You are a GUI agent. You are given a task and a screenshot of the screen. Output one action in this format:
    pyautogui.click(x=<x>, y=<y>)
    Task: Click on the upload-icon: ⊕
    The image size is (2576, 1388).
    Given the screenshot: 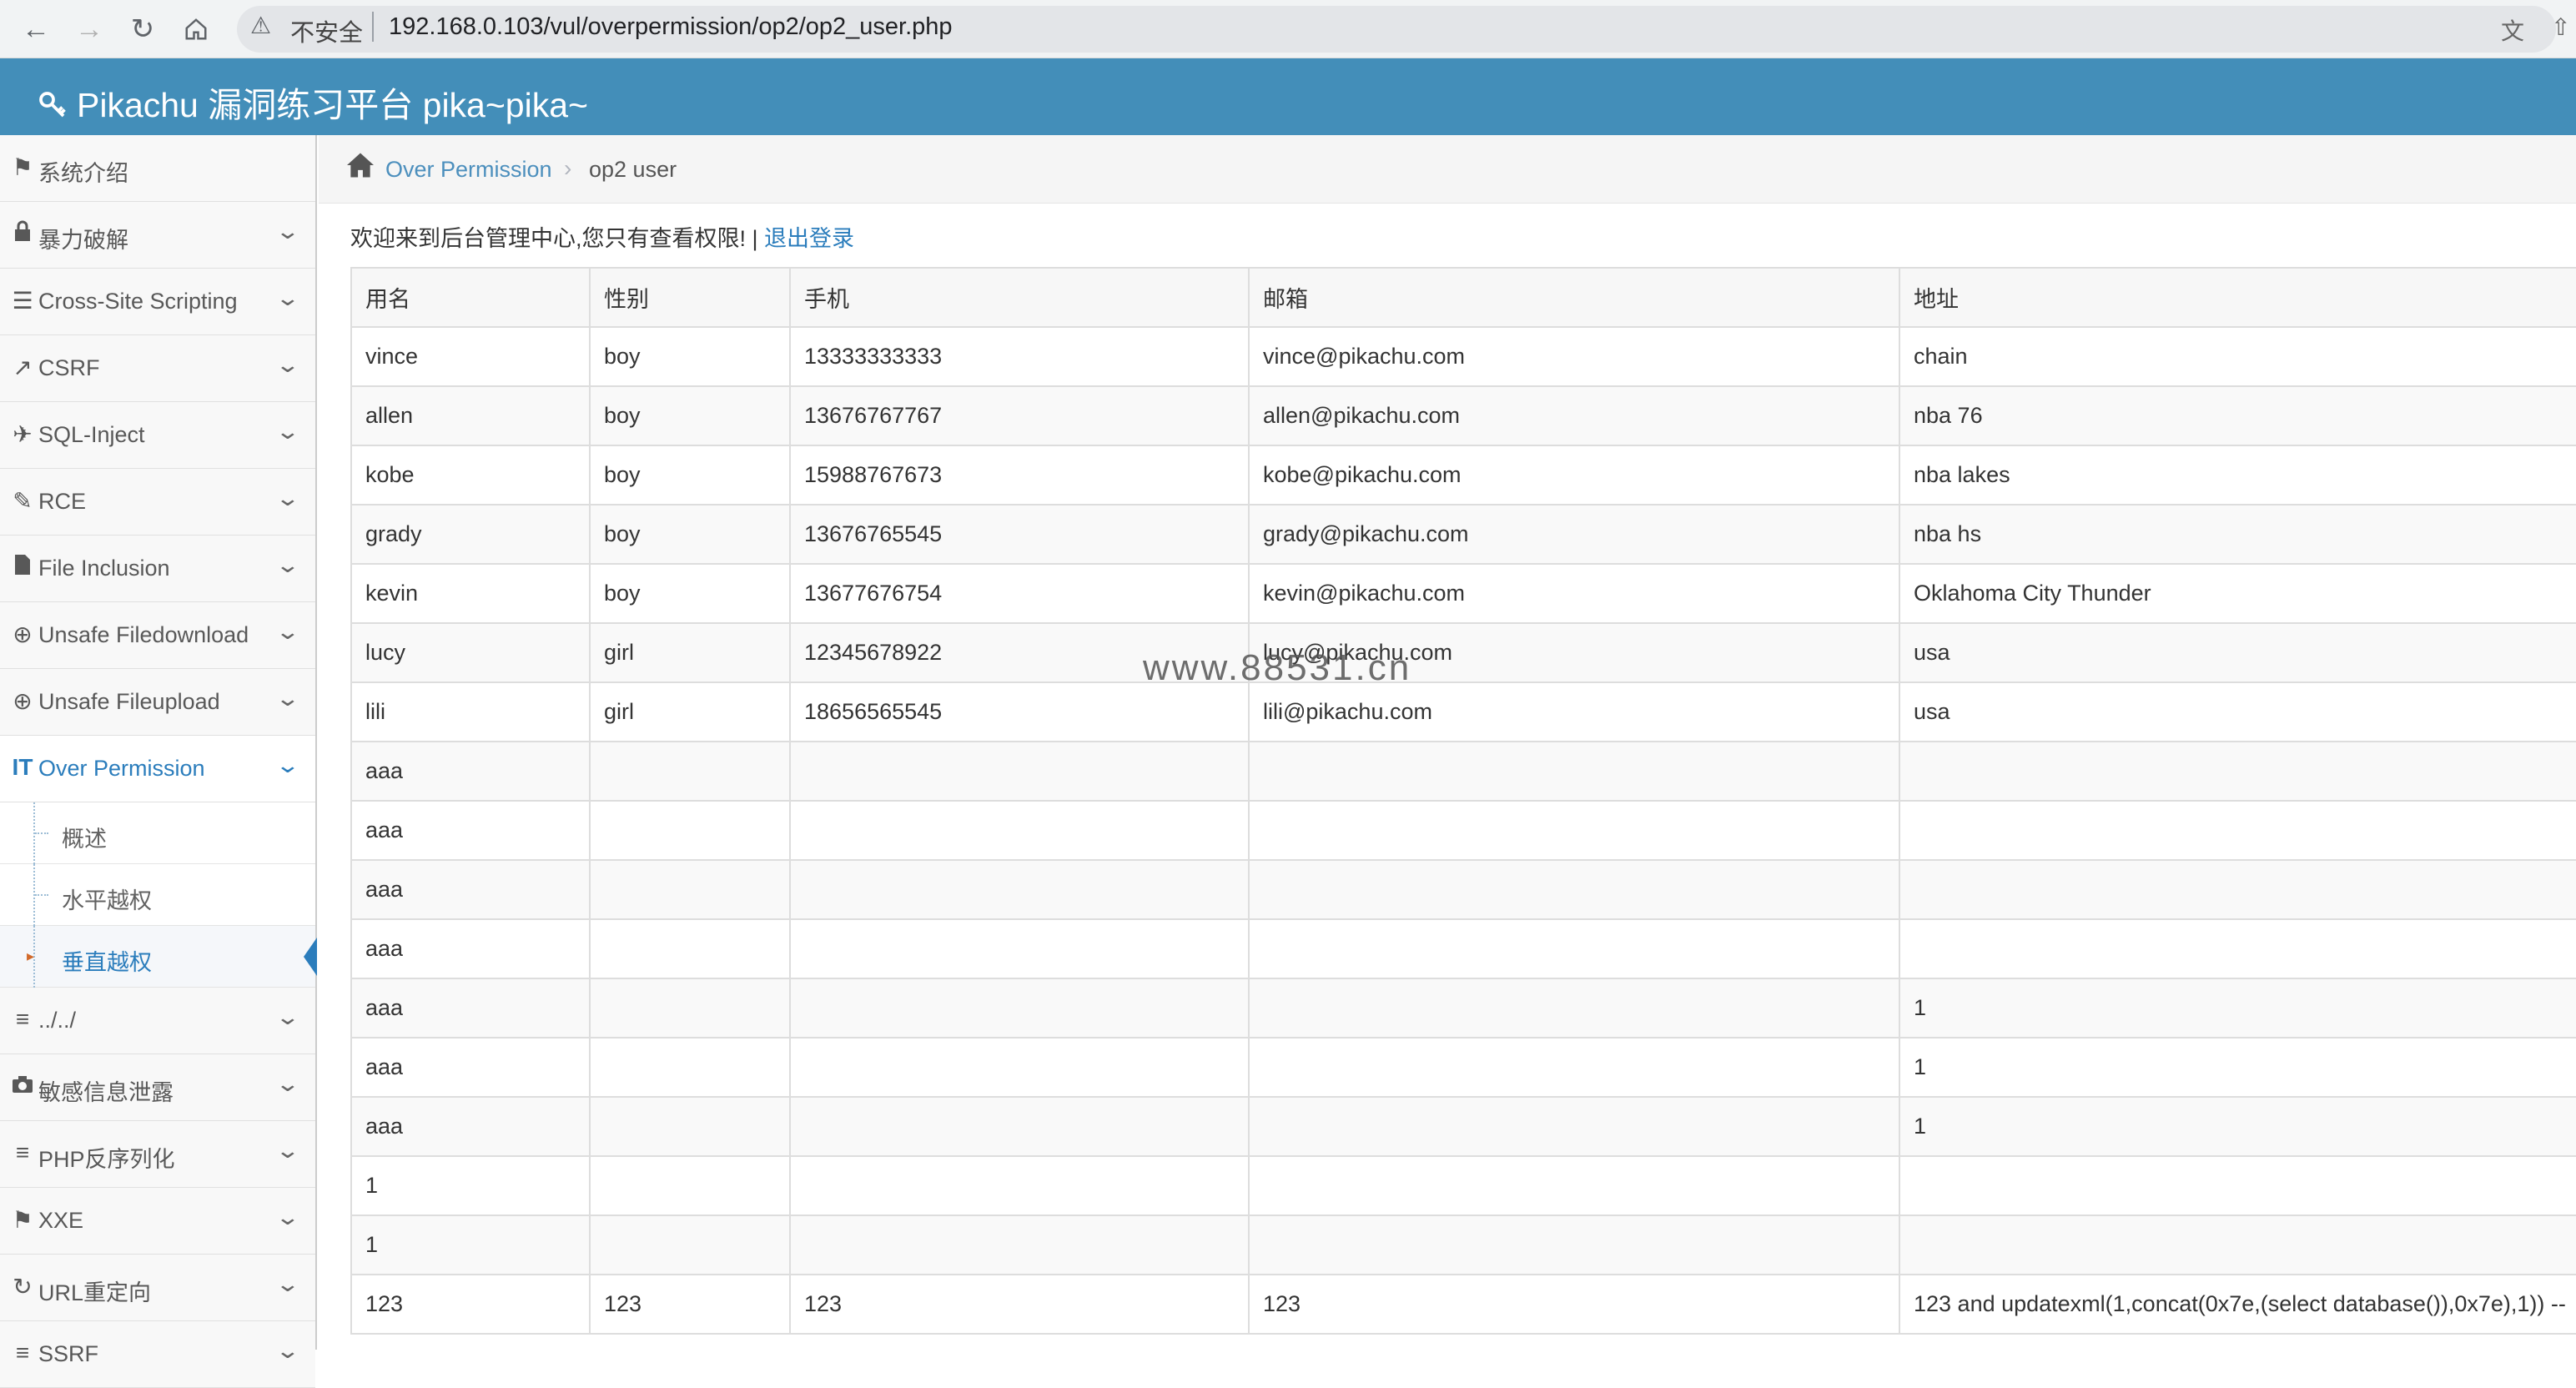 What is the action you would take?
    pyautogui.click(x=23, y=701)
    